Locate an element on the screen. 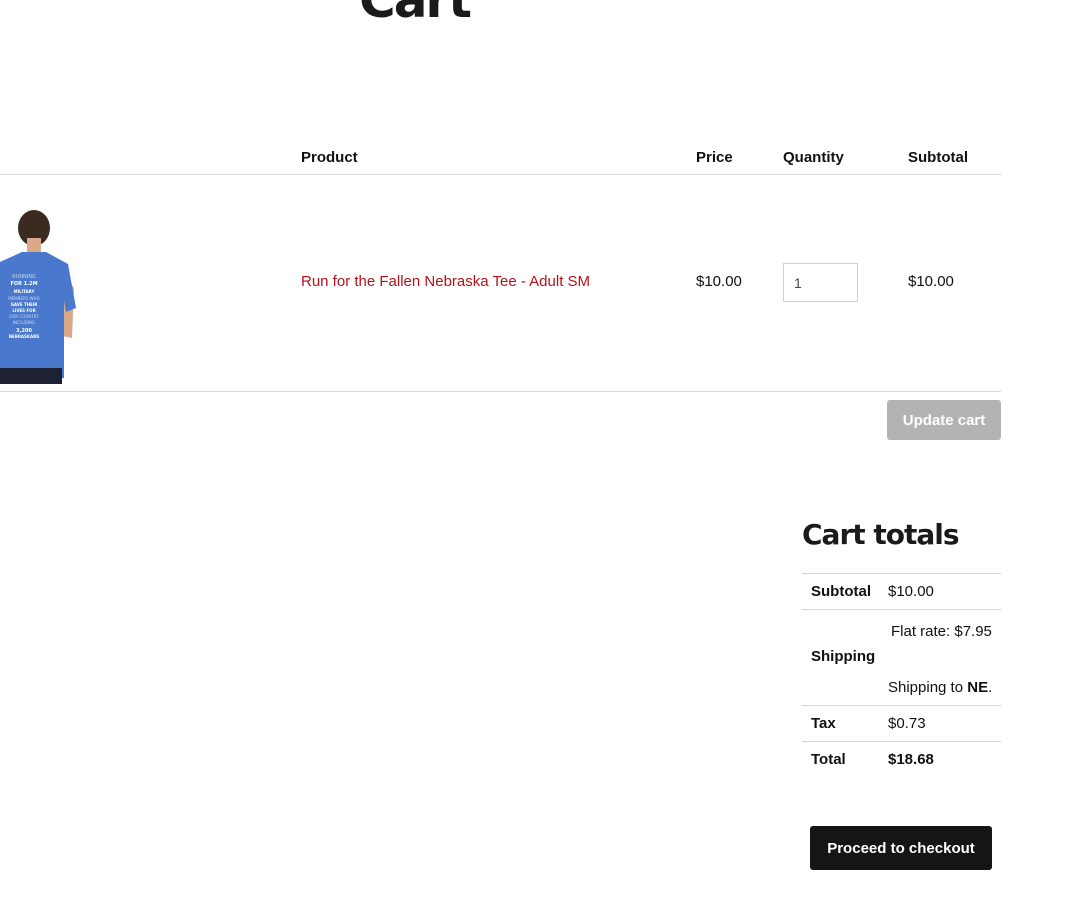  cart-totals-title: Cart totals is located at coordinates (881, 534).